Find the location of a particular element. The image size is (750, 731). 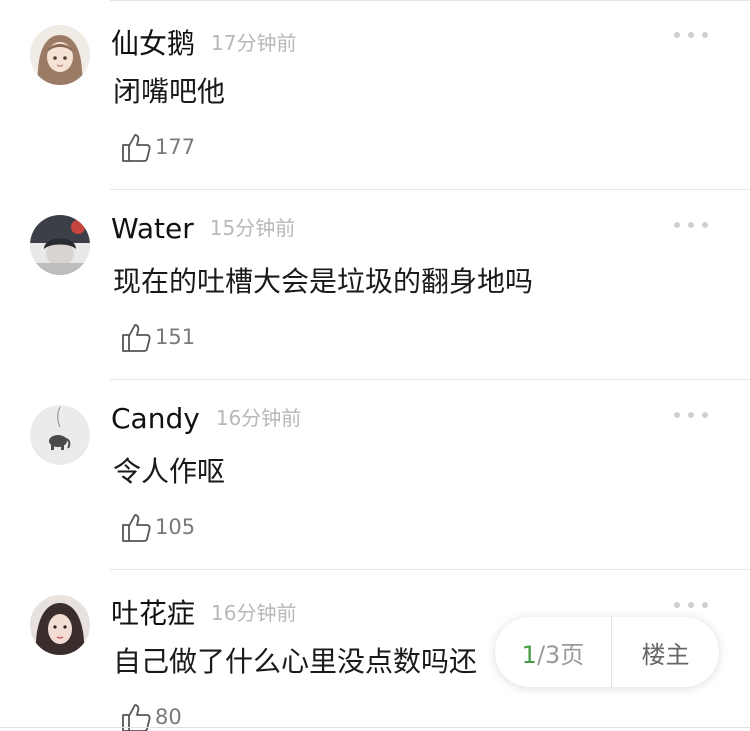

like-count: 80 is located at coordinates (168, 717).